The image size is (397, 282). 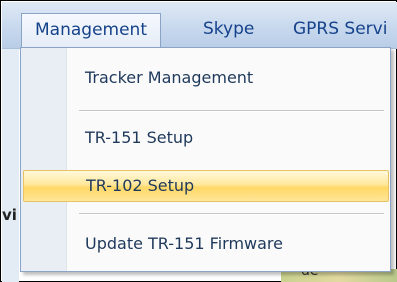 I want to click on left-panel-strip, so click(x=10, y=165).